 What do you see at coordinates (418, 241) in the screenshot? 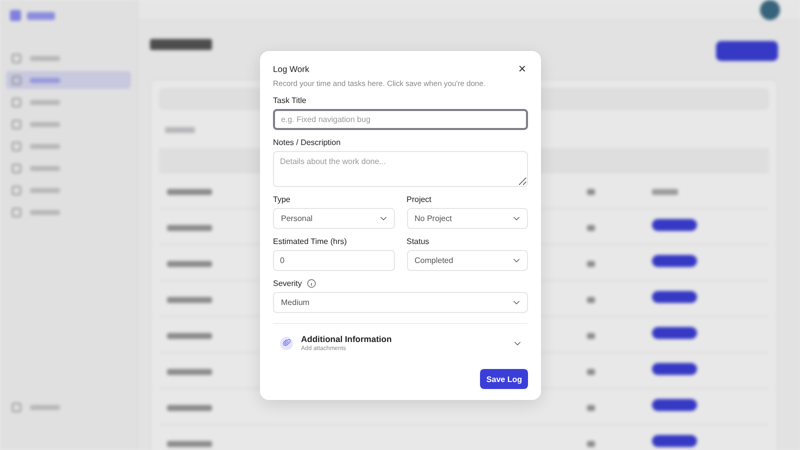
I see `field-label: Status` at bounding box center [418, 241].